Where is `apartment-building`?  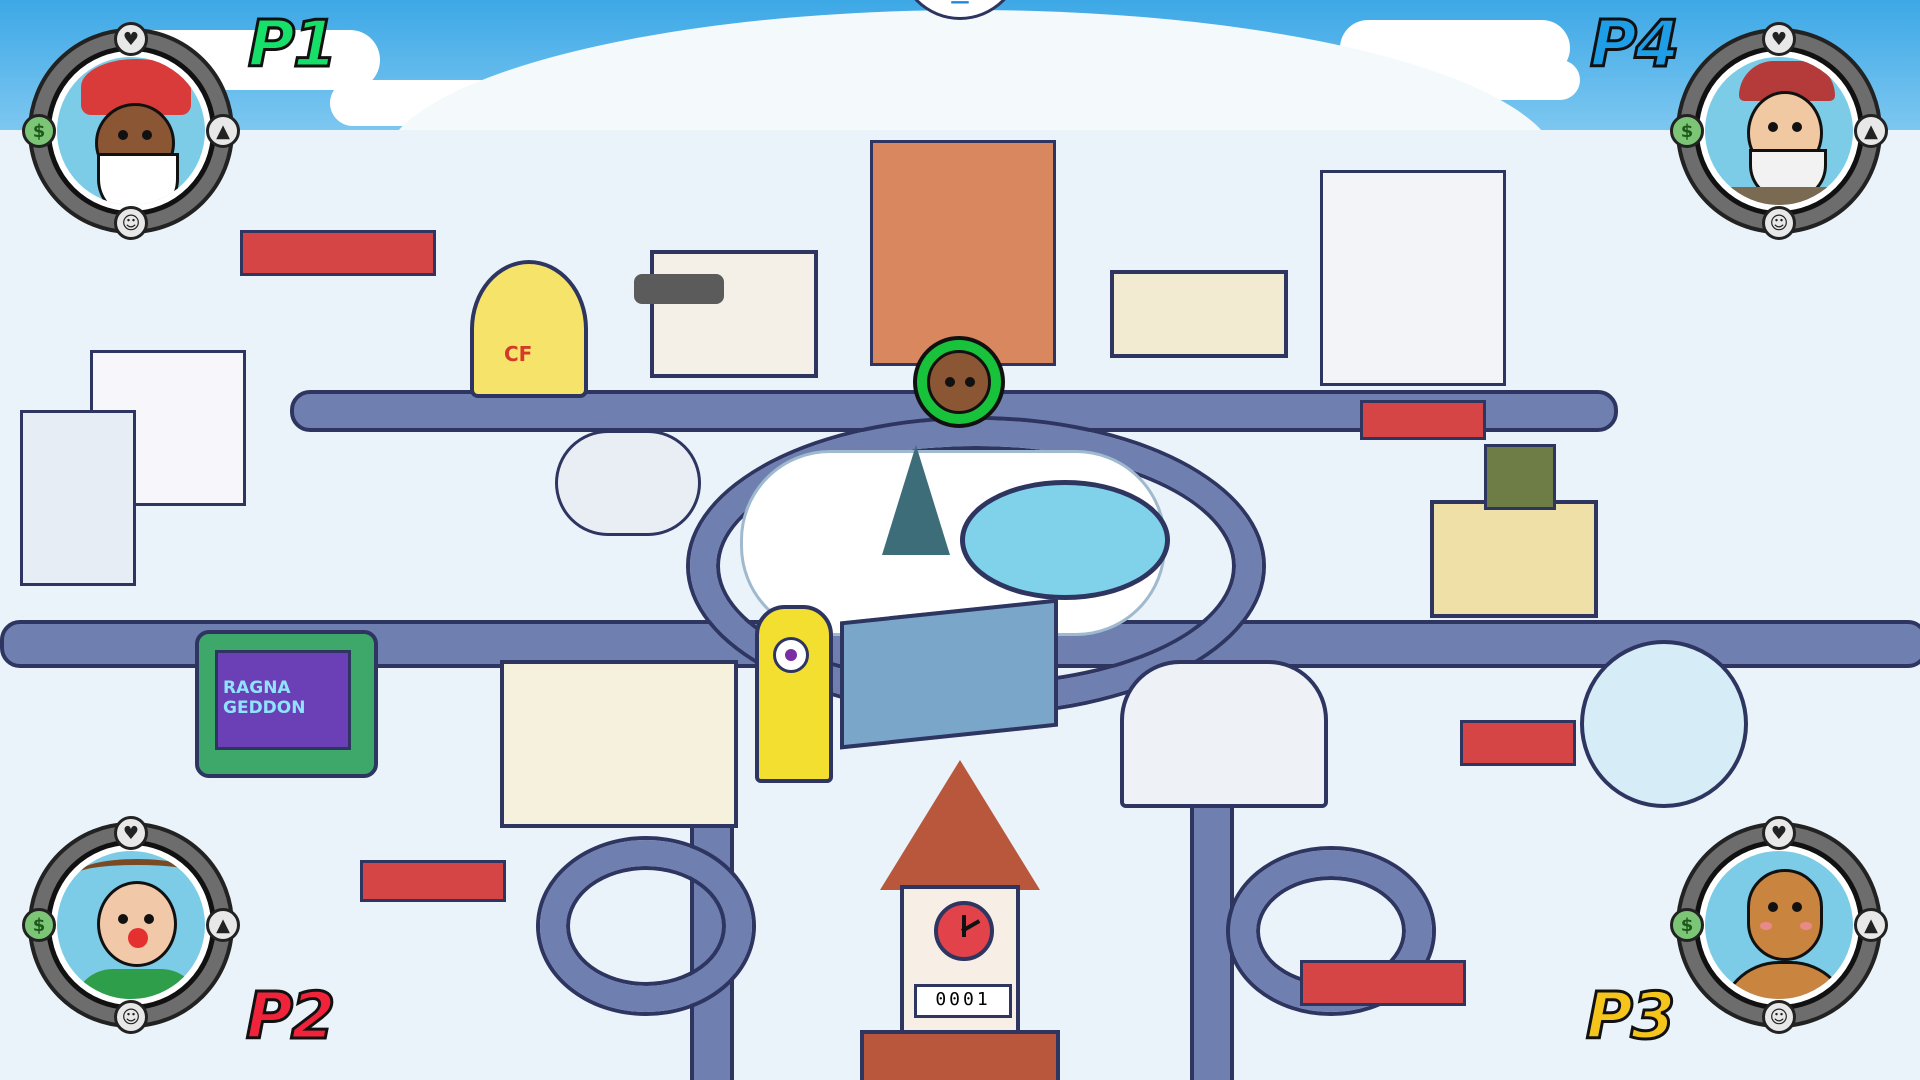
apartment-building is located at coordinates (963, 253).